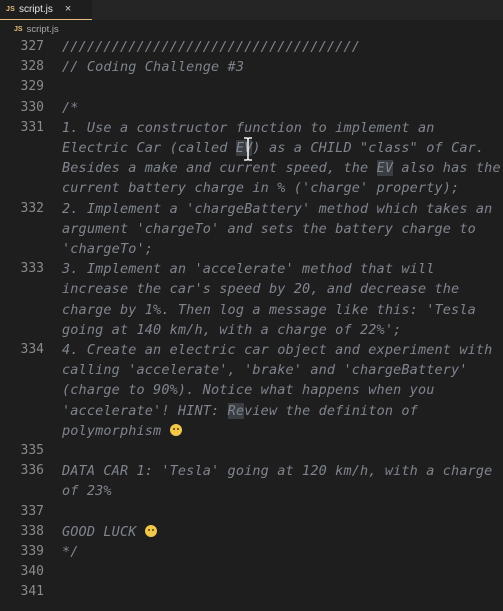 The image size is (503, 611). What do you see at coordinates (32, 349) in the screenshot?
I see `line-number: 334` at bounding box center [32, 349].